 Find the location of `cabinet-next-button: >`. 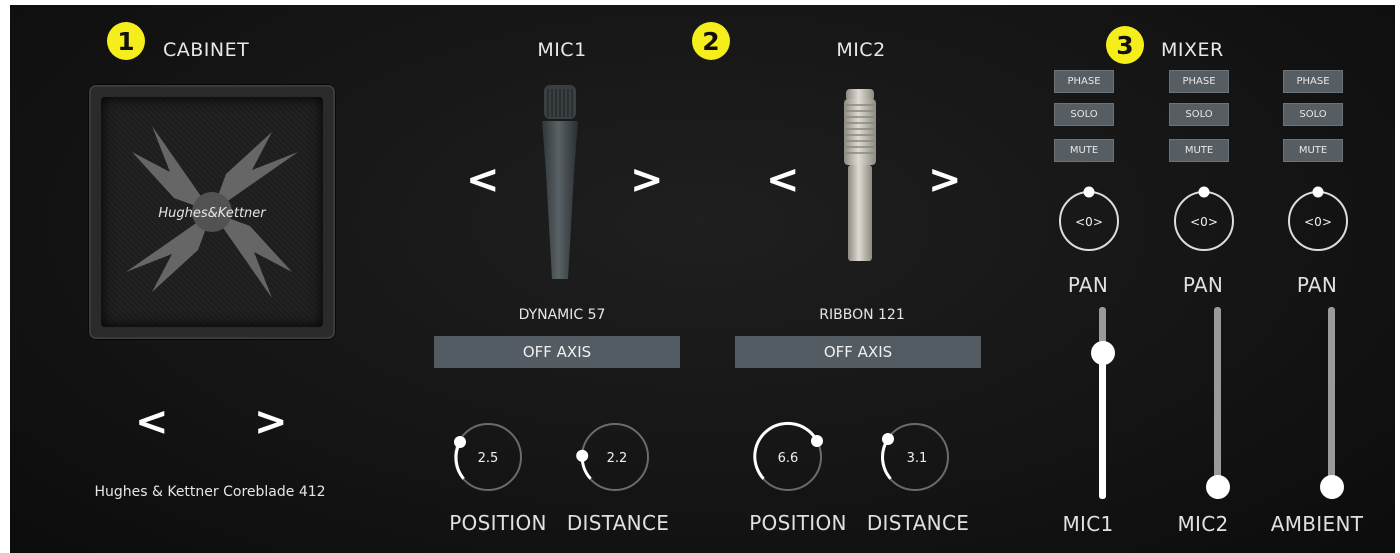

cabinet-next-button: > is located at coordinates (271, 422).